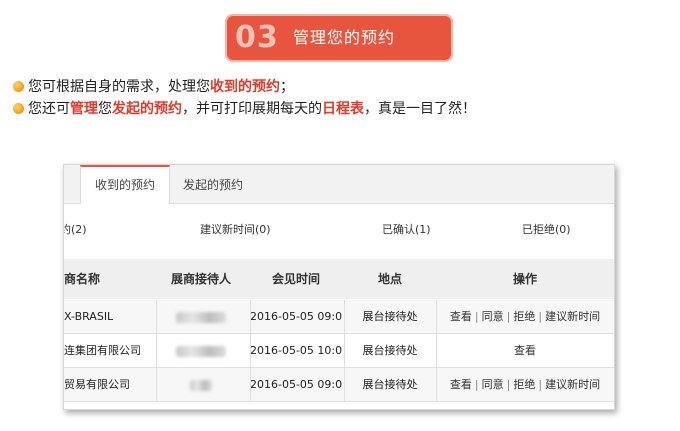 This screenshot has height=431, width=680. Describe the element at coordinates (102, 350) in the screenshot. I see `company-name: 连集团有限公司` at that location.